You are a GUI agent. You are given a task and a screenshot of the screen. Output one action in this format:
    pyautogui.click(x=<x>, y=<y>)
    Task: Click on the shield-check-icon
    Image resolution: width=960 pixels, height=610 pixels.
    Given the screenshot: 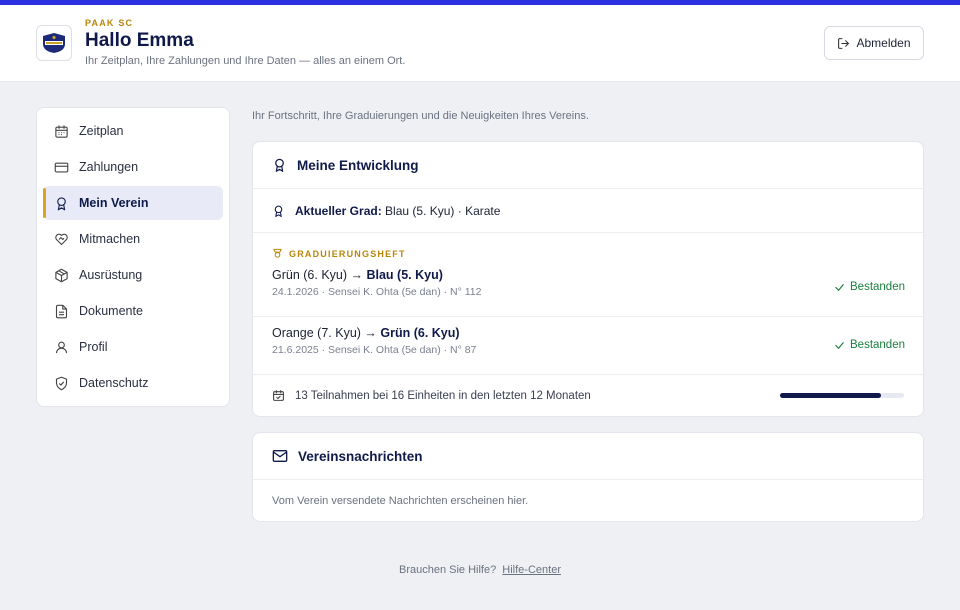 What is the action you would take?
    pyautogui.click(x=61, y=383)
    